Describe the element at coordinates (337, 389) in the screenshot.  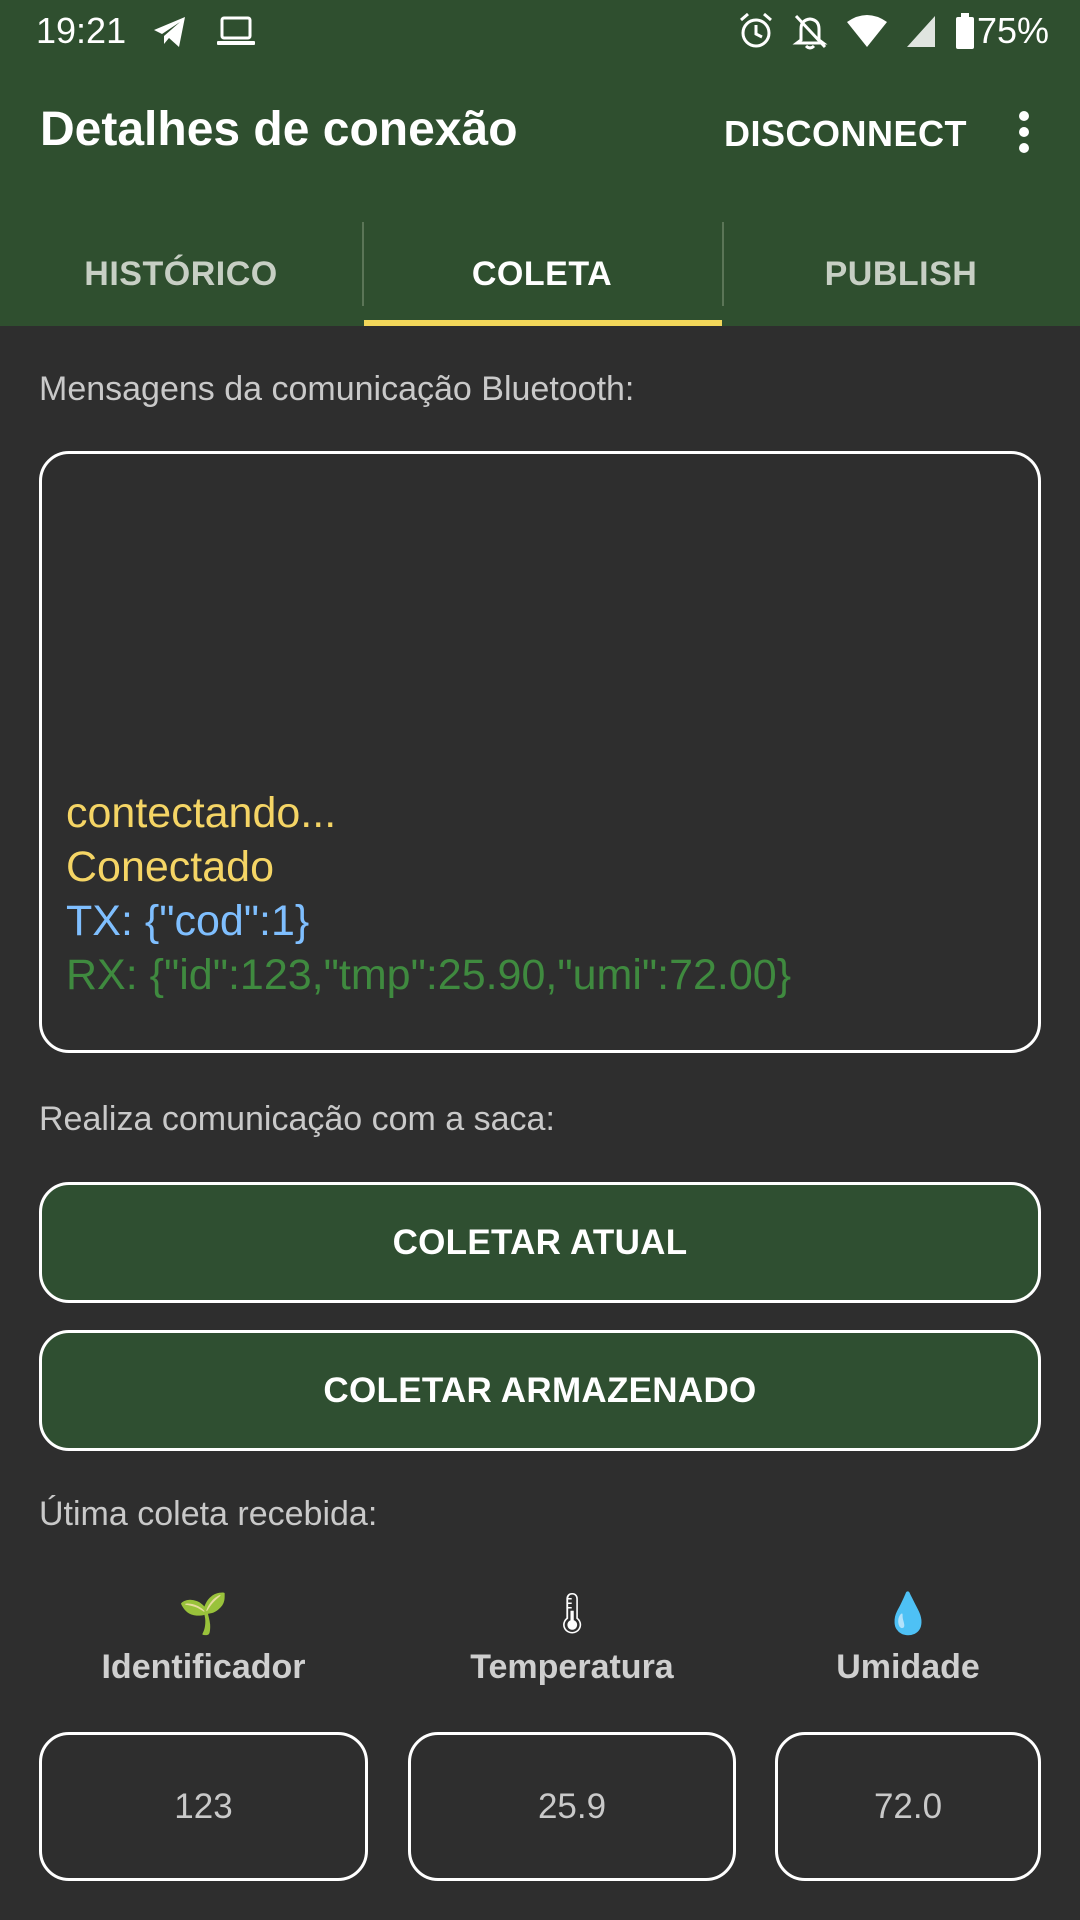
I see `bluetooth-messages-label: Mensagens da comunicação Bluetooth:` at that location.